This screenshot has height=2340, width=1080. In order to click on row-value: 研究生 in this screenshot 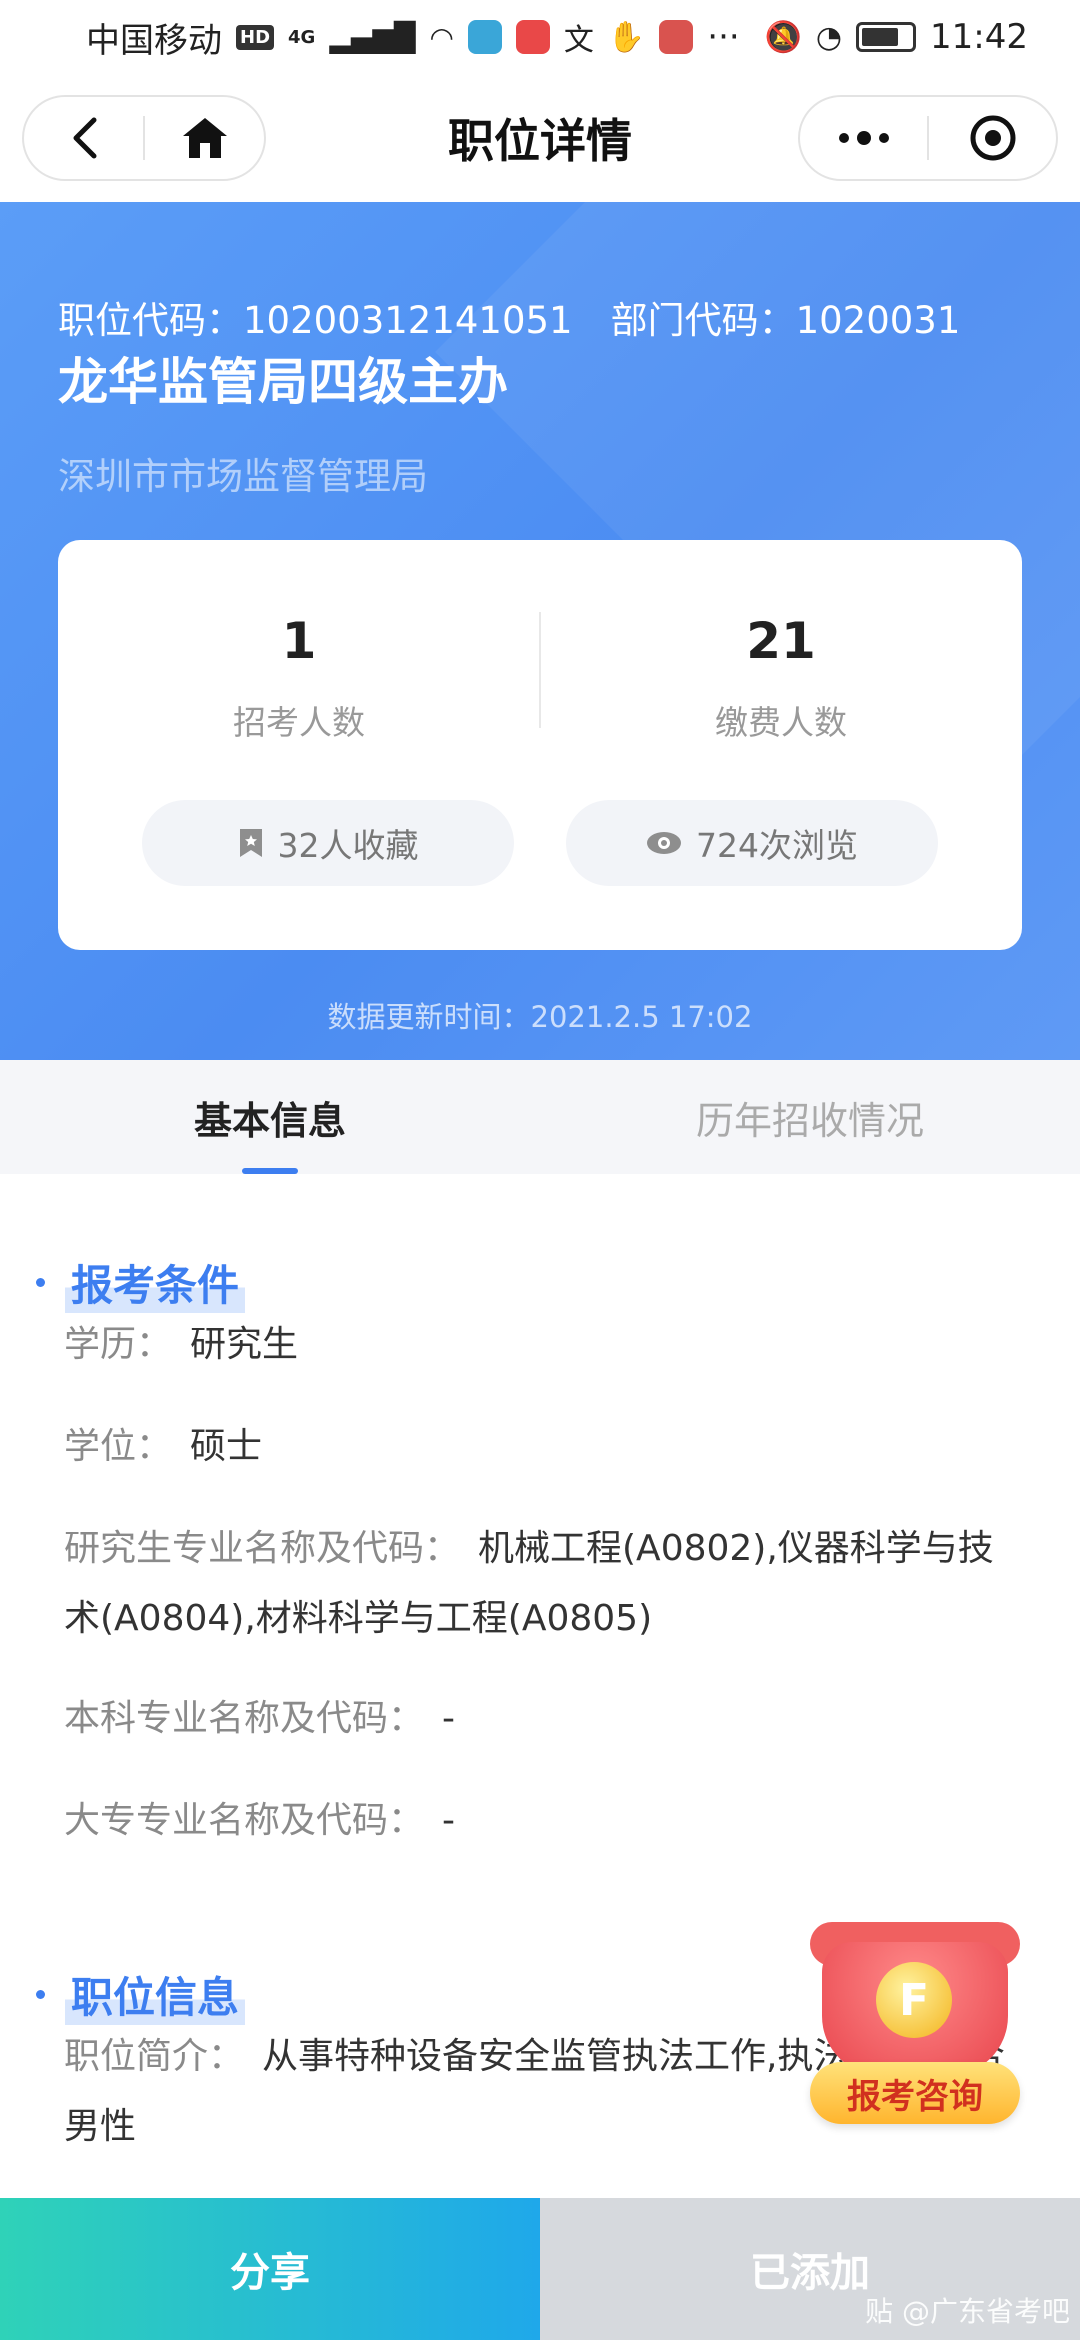, I will do `click(244, 1344)`.